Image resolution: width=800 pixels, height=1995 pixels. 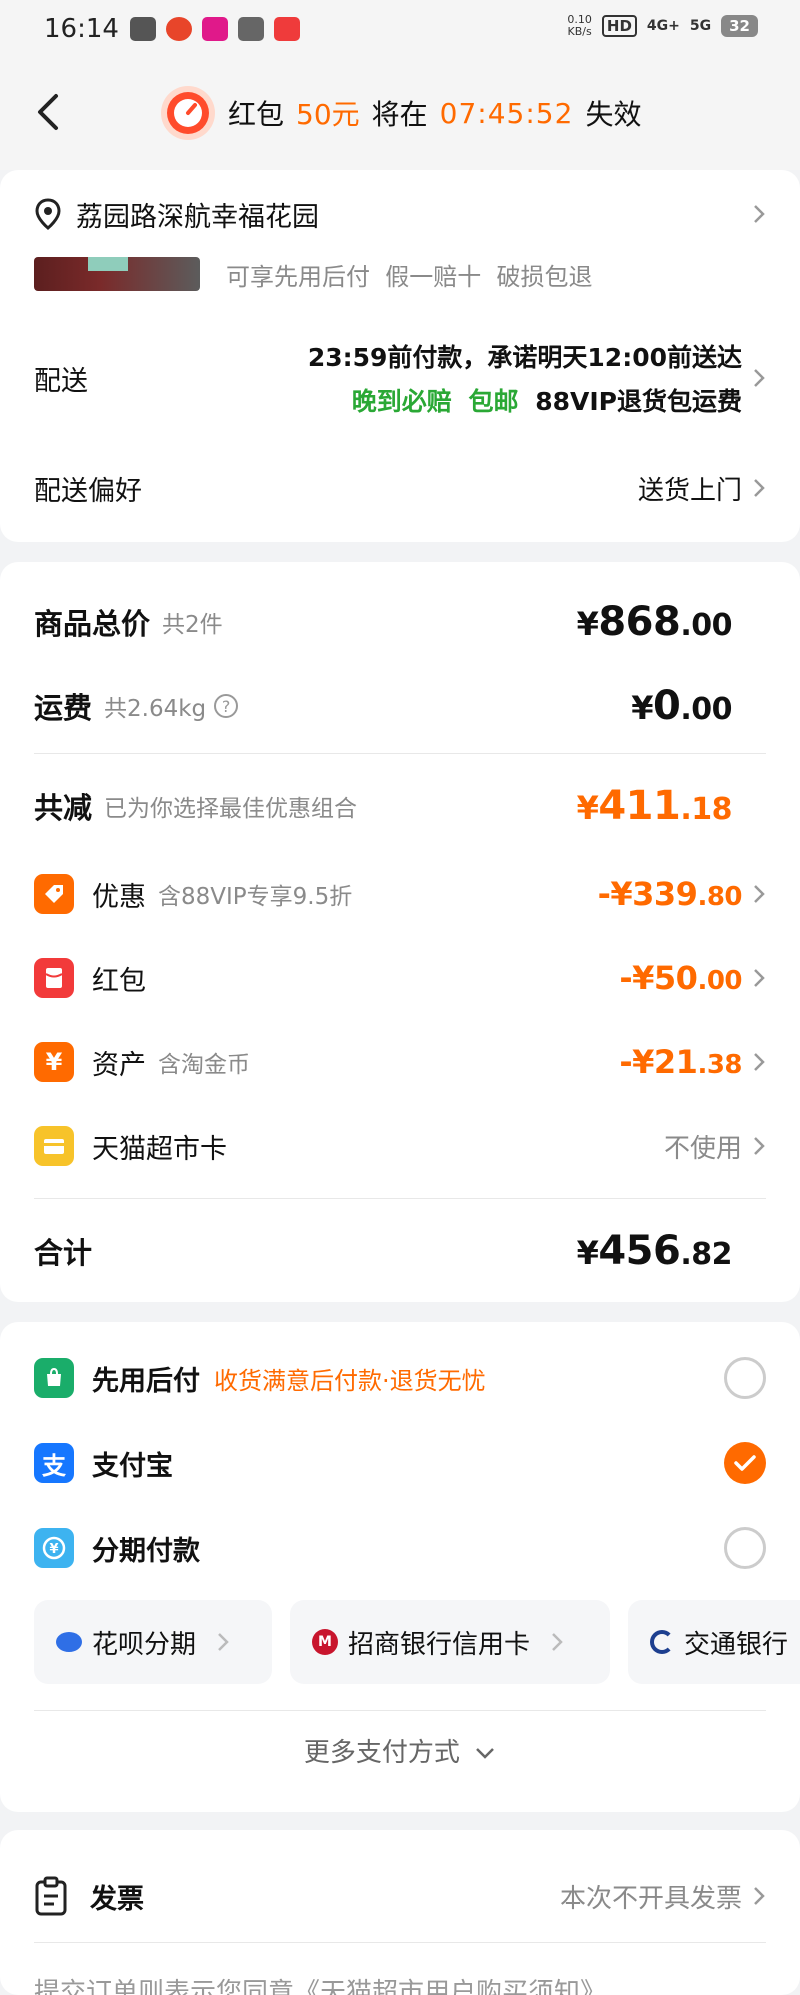 I want to click on radio-button-checked, so click(x=745, y=1463).